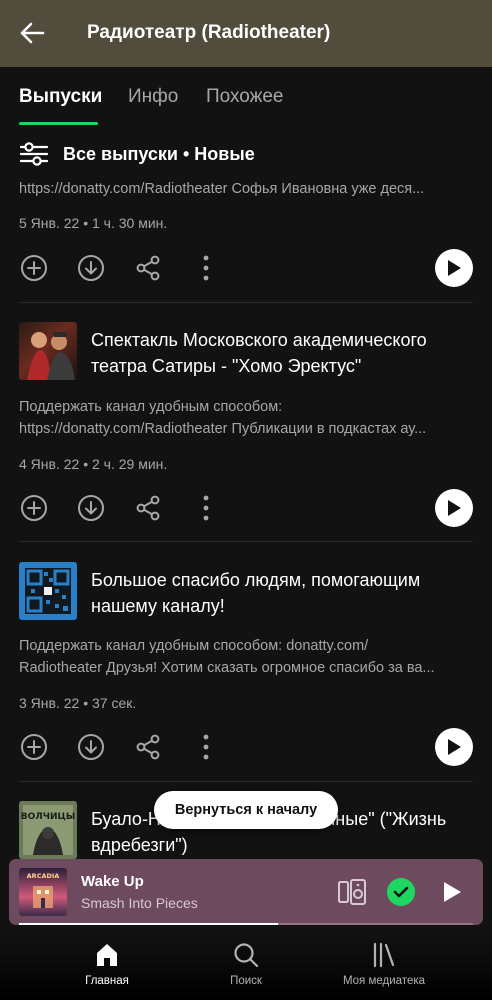 This screenshot has width=492, height=1000. I want to click on back-button, so click(32, 33).